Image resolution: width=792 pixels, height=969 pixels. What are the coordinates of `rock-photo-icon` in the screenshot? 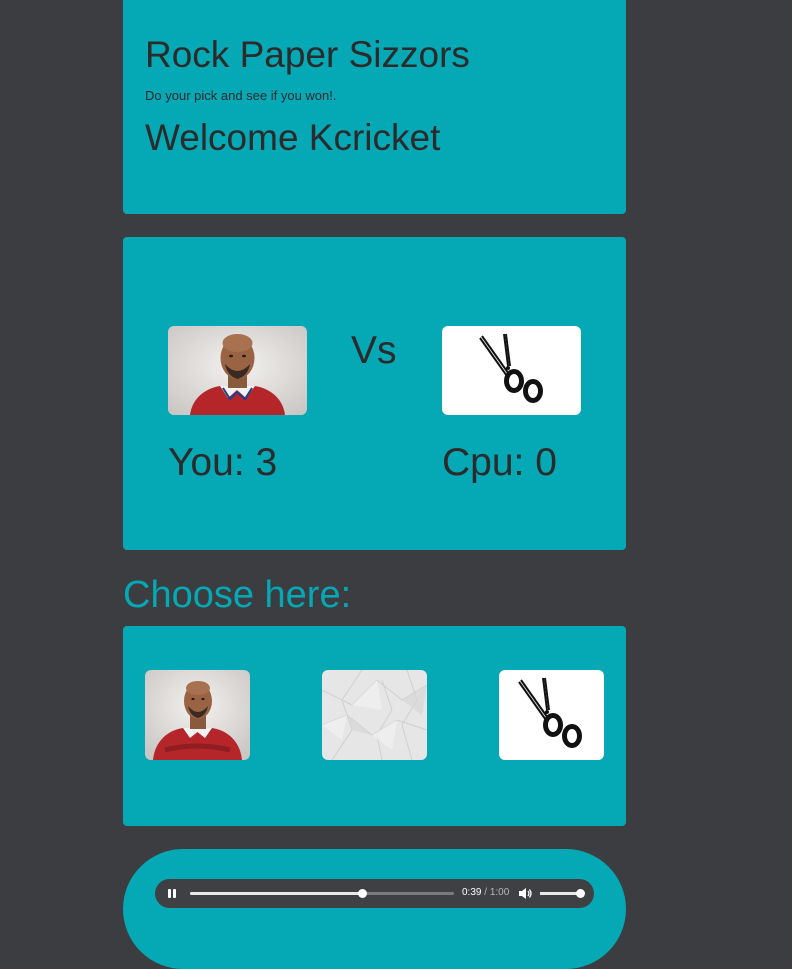 It's located at (197, 715).